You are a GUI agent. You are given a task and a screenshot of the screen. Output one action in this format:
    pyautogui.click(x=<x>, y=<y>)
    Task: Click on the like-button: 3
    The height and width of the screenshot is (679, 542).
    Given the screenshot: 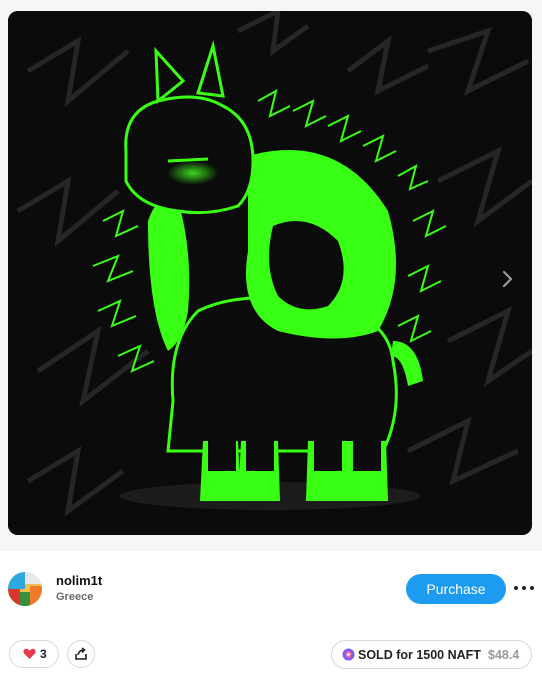 What is the action you would take?
    pyautogui.click(x=34, y=654)
    